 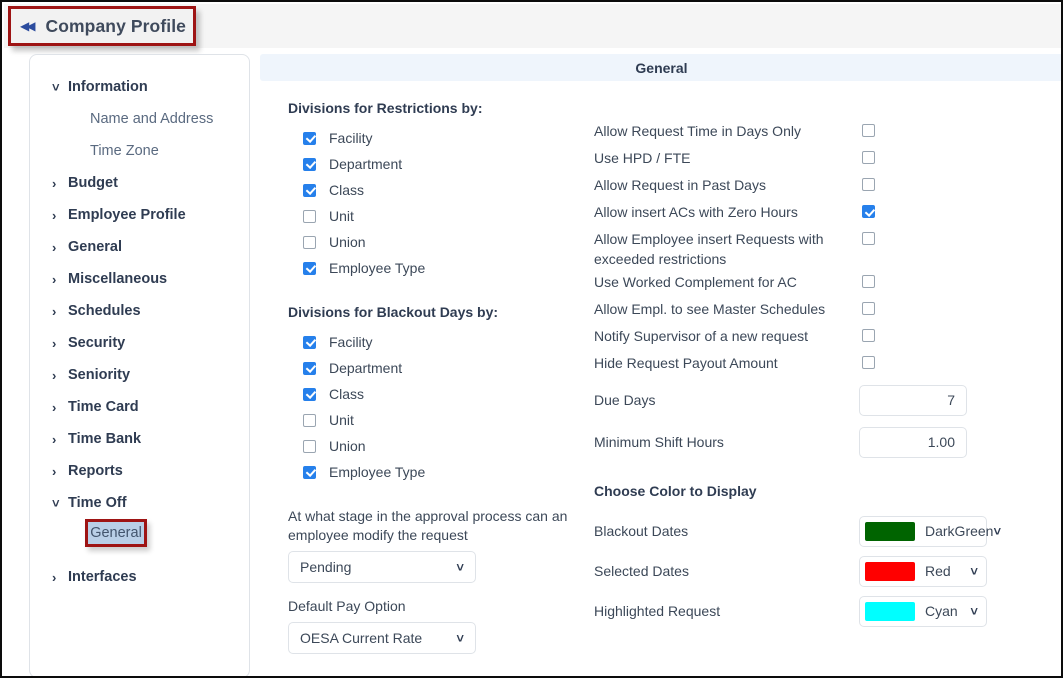 I want to click on color-label: Blackout Dates, so click(x=641, y=531).